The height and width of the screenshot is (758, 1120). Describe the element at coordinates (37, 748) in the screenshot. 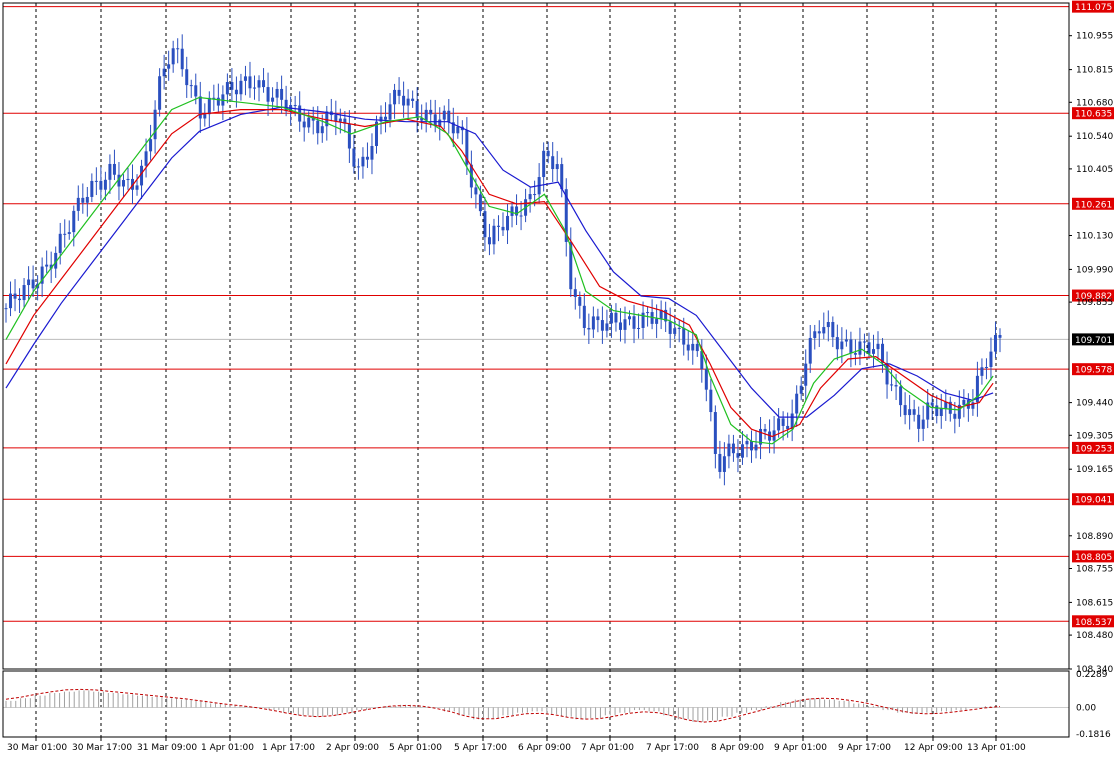

I see `time-label: 30 Mar 01:00` at that location.